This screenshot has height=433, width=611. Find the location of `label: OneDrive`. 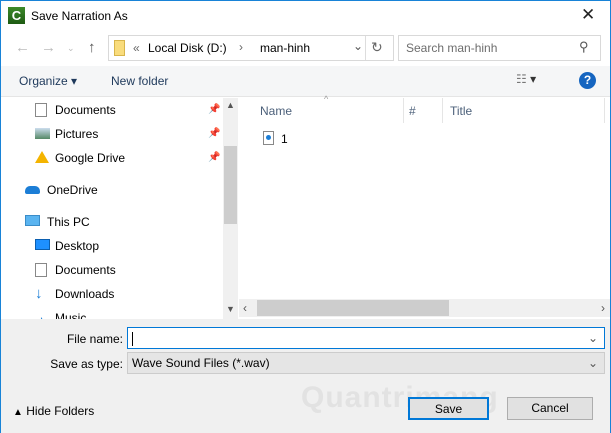

label: OneDrive is located at coordinates (72, 190).